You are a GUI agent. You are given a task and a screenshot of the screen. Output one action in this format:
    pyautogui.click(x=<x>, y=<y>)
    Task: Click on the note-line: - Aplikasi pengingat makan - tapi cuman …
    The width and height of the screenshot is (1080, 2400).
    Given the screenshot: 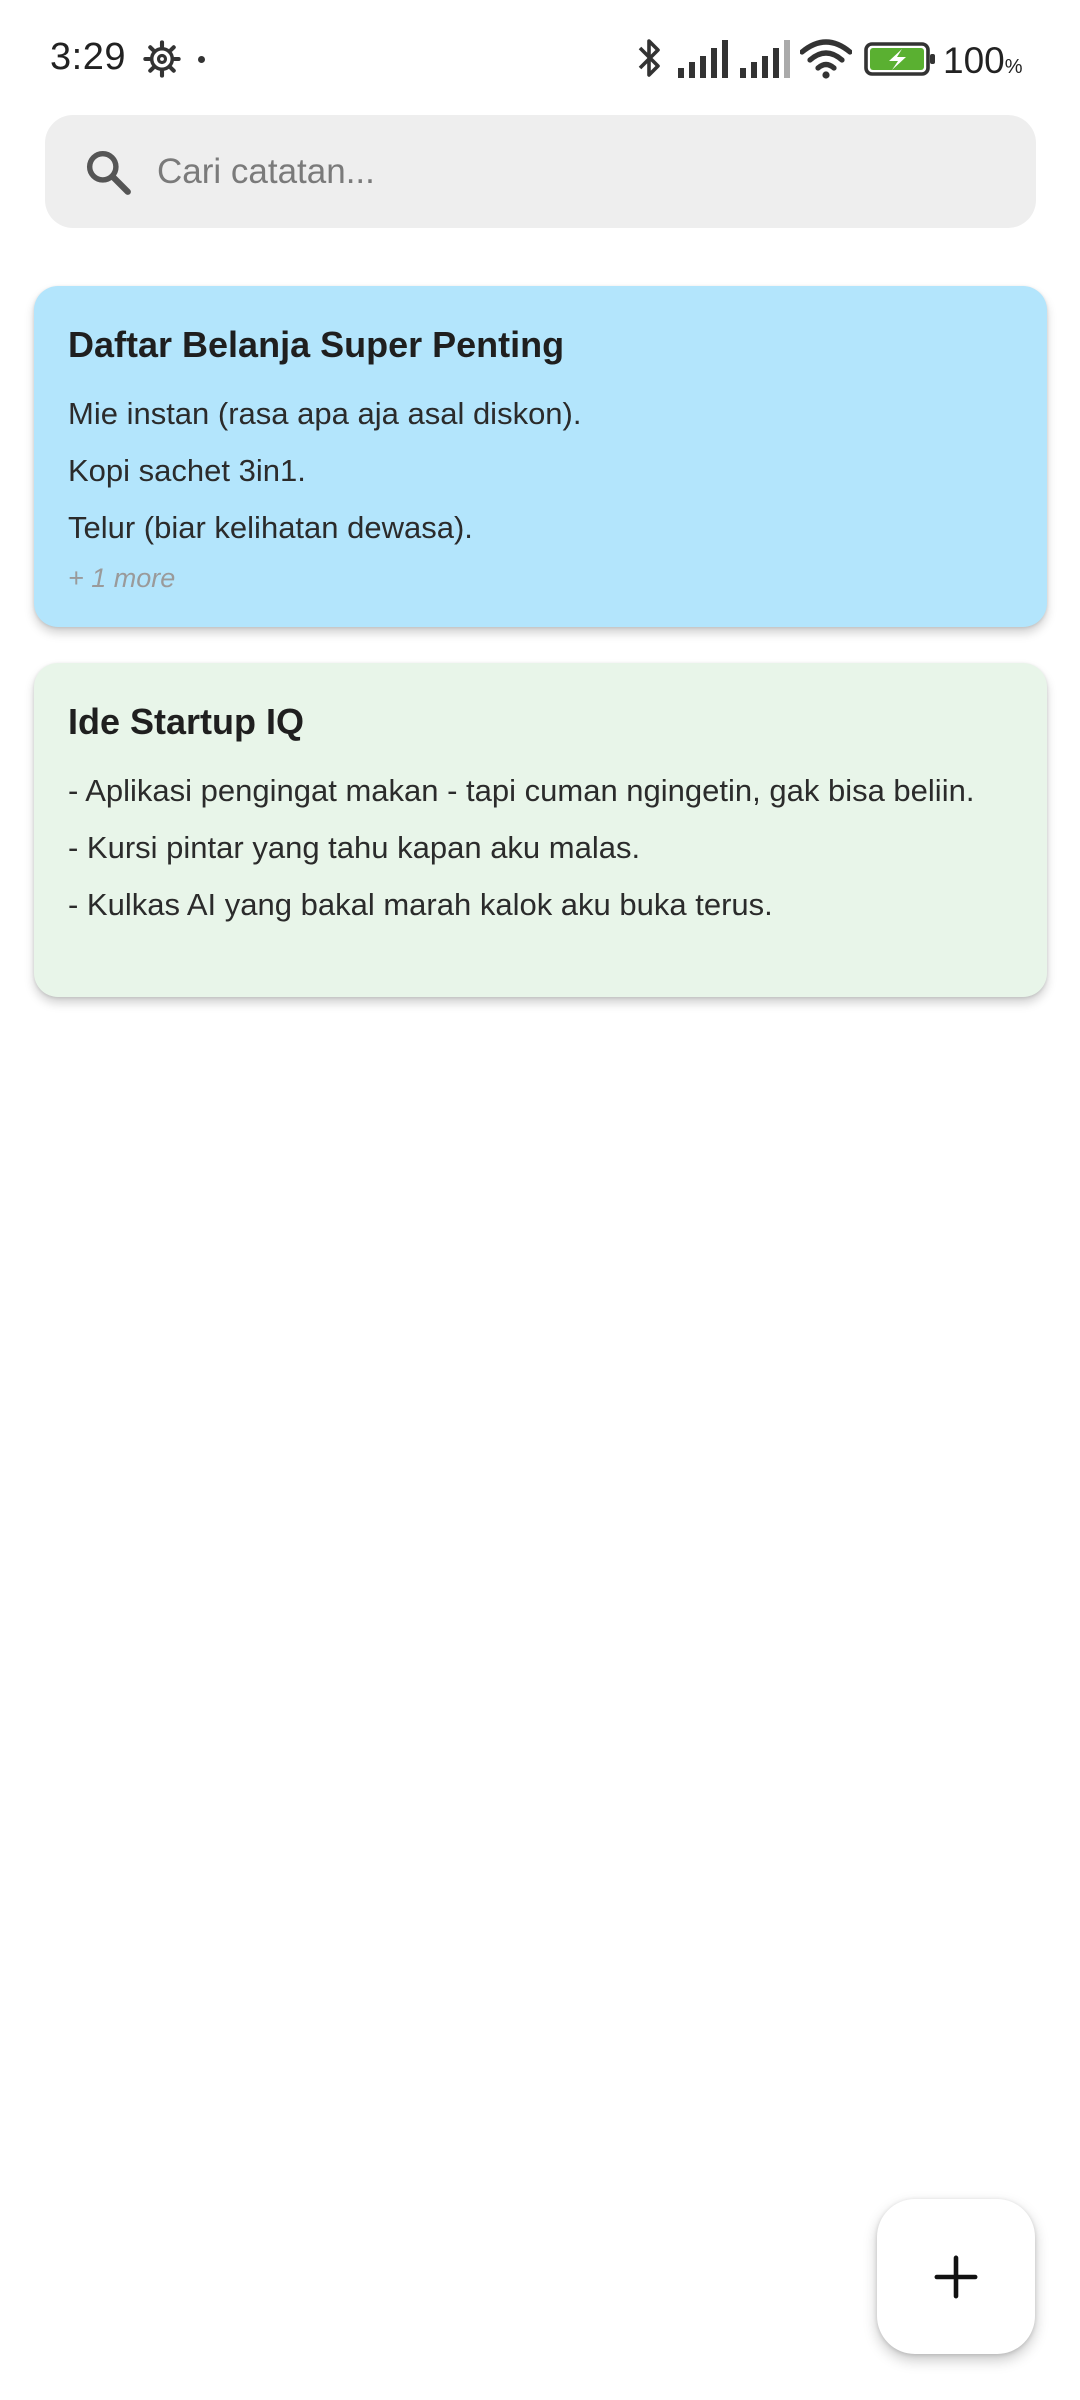 What is the action you would take?
    pyautogui.click(x=521, y=790)
    